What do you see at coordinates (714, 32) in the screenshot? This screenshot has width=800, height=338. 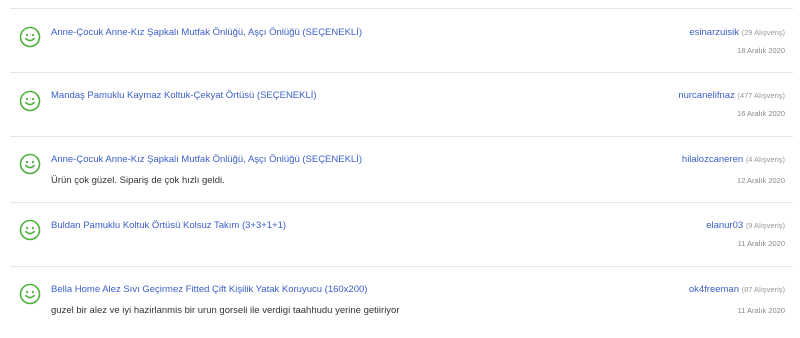 I see `reviewer-username: esinarzuisik` at bounding box center [714, 32].